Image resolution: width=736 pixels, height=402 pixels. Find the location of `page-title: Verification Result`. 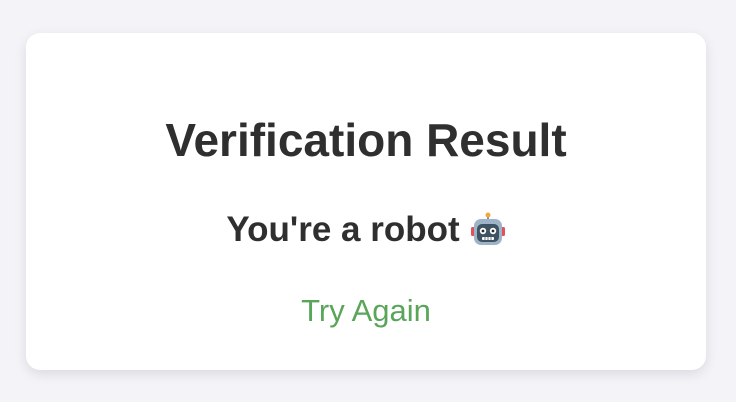

page-title: Verification Result is located at coordinates (366, 140).